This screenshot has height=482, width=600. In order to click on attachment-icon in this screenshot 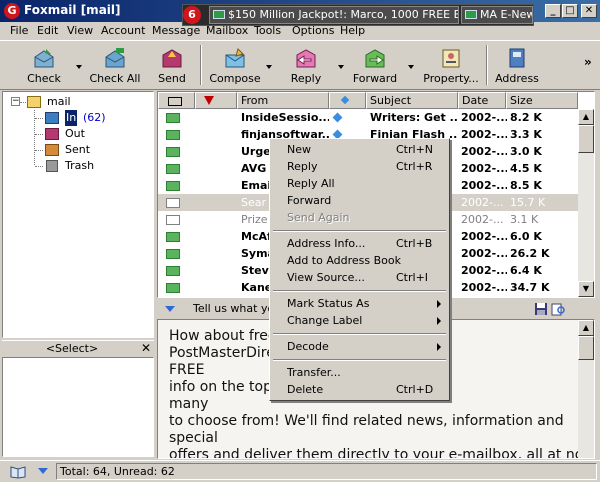, I will do `click(558, 309)`.